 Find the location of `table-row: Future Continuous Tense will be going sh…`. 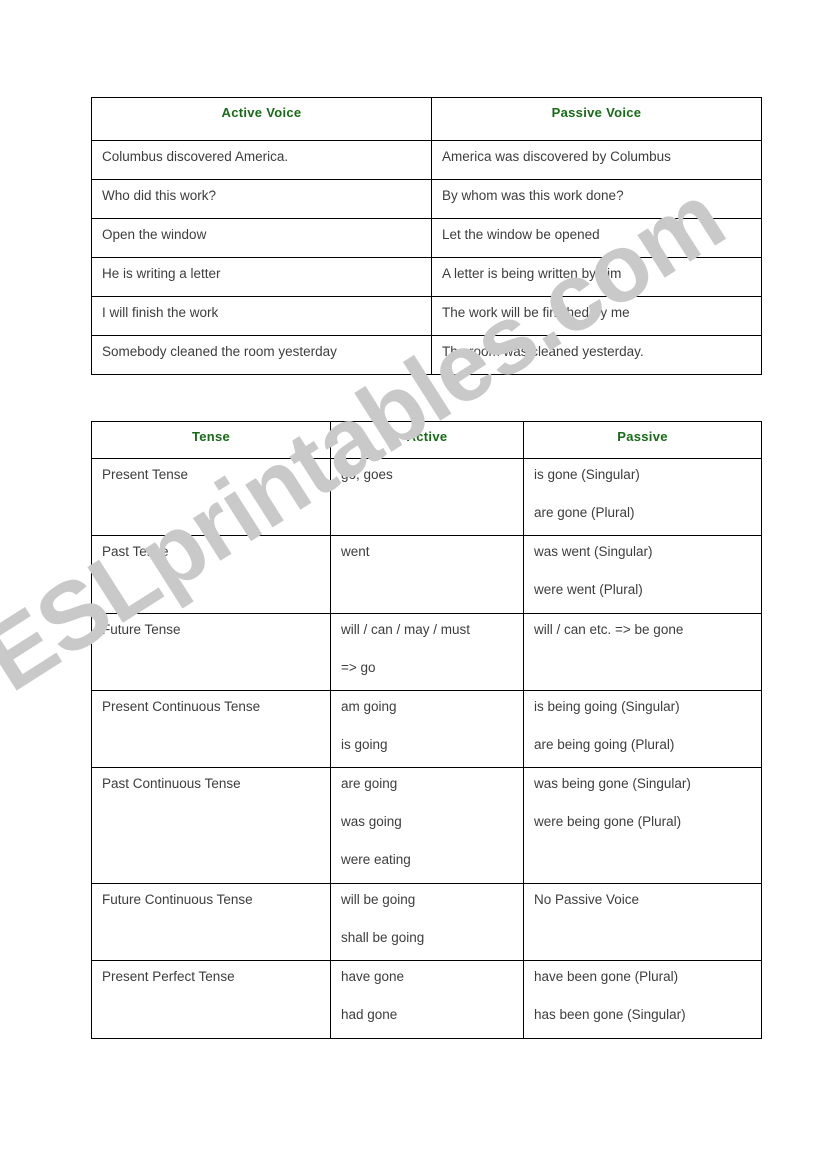

table-row: Future Continuous Tense will be going sh… is located at coordinates (426, 922).